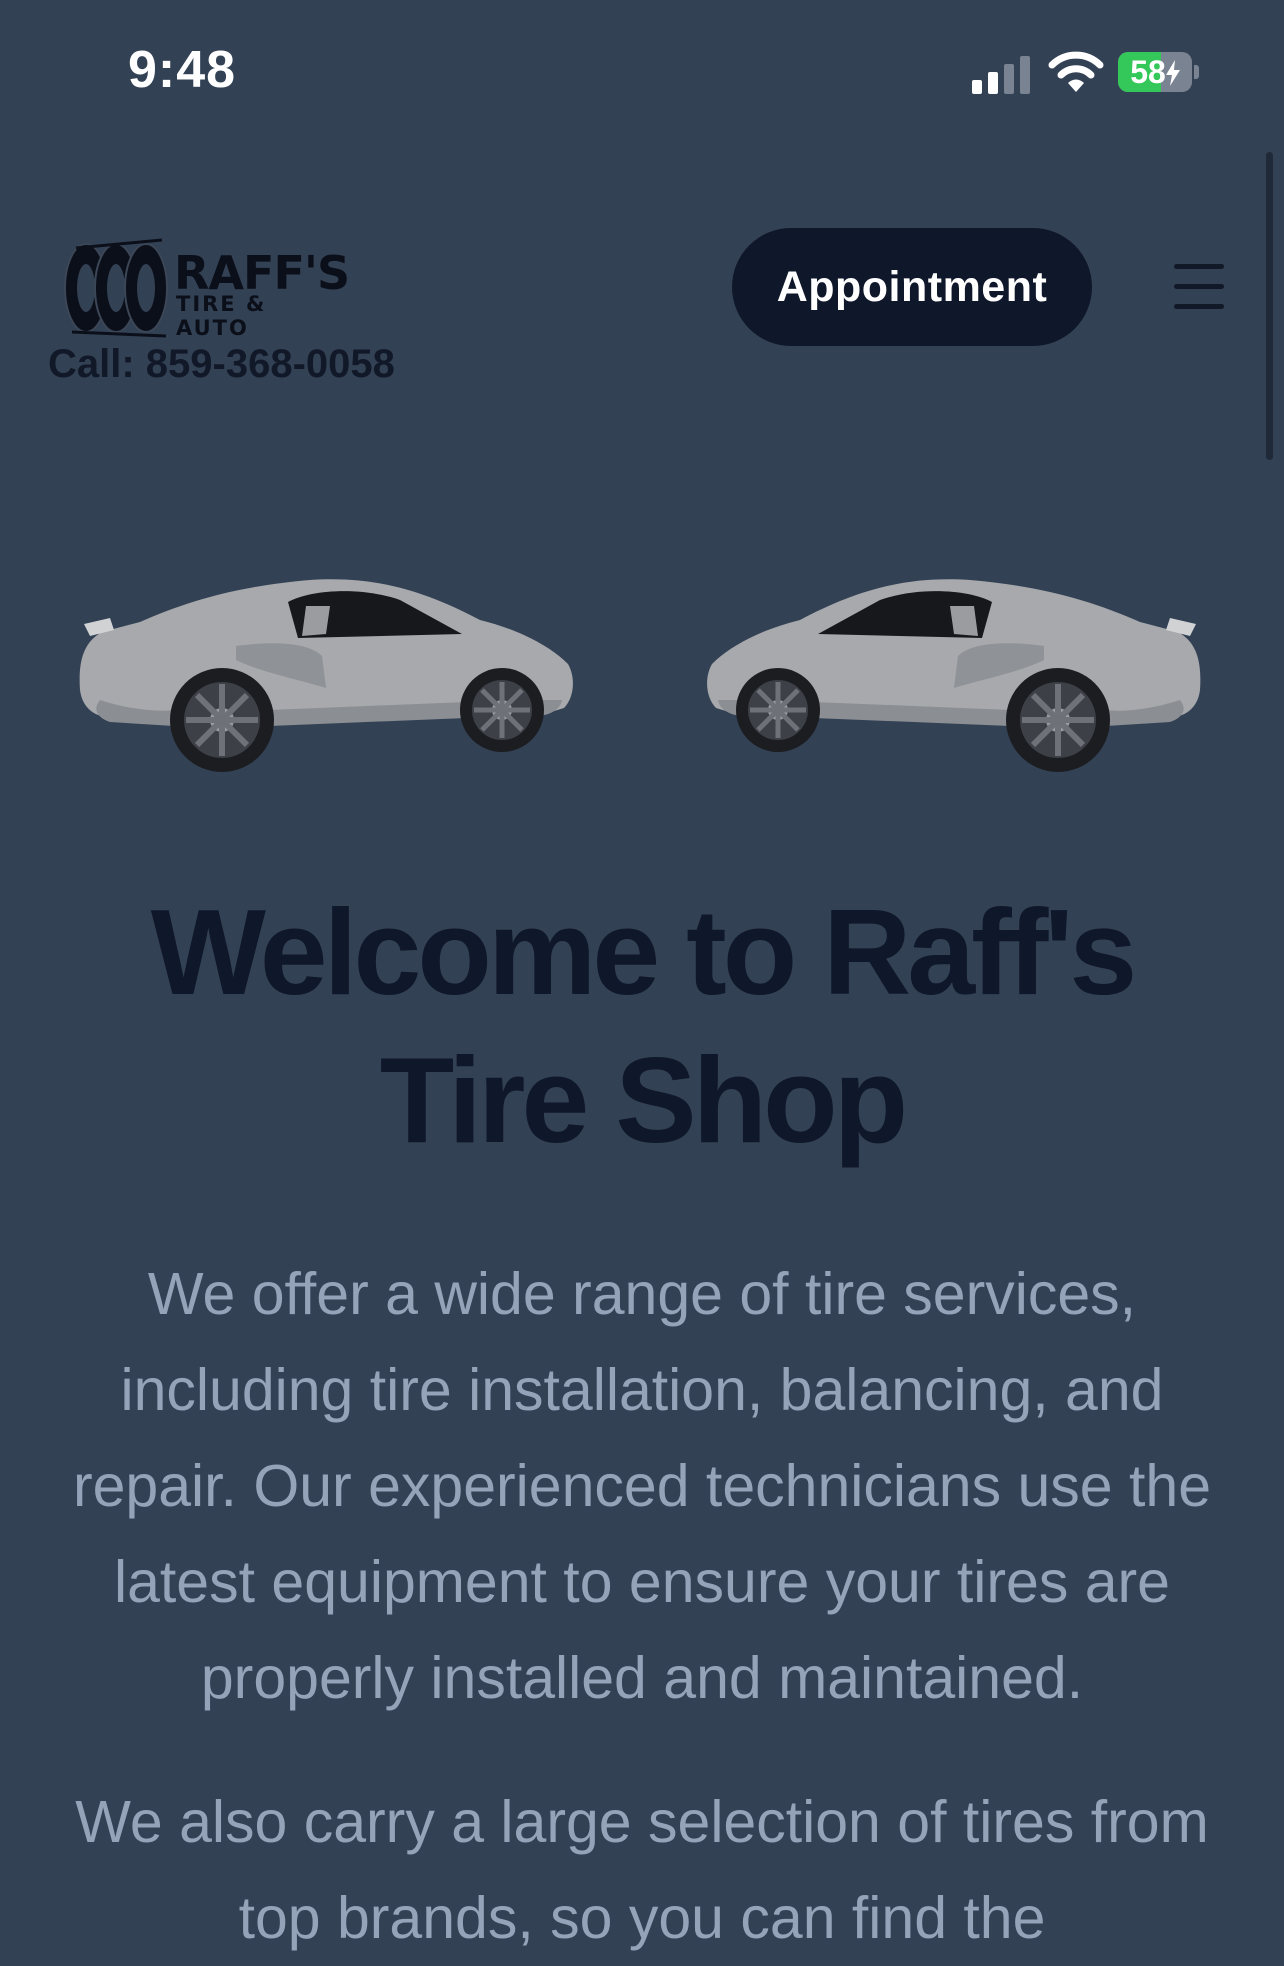 The width and height of the screenshot is (1284, 1966). Describe the element at coordinates (912, 287) in the screenshot. I see `appointment-button: Appointment` at that location.